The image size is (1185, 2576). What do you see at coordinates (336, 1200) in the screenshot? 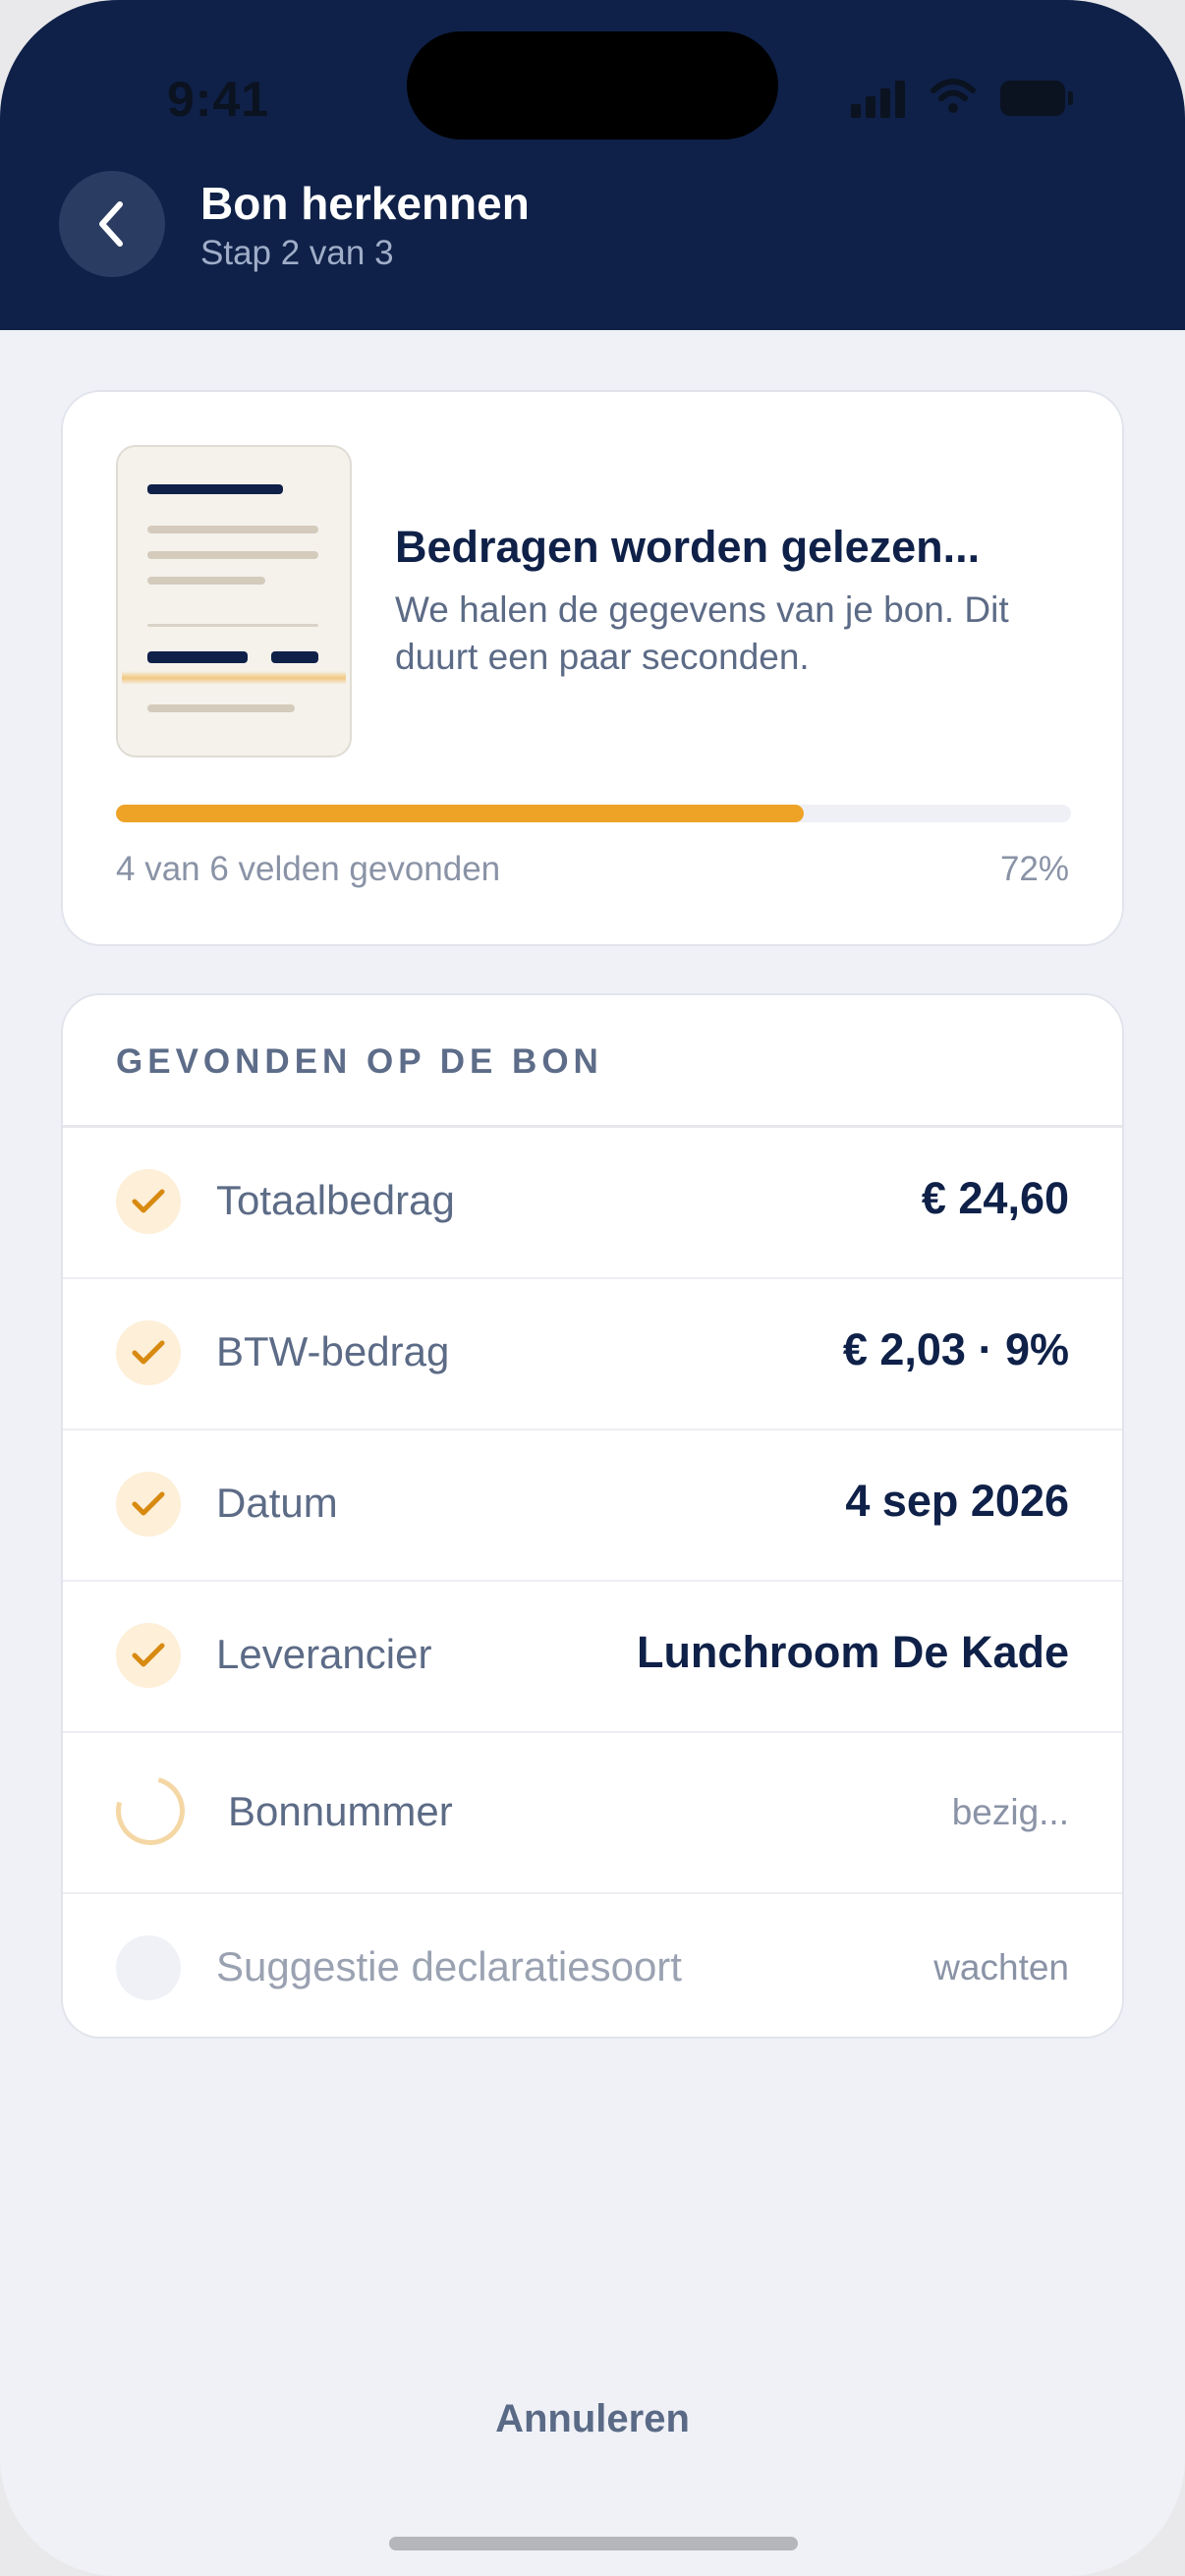
I see `field-label: Totaalbedrag` at bounding box center [336, 1200].